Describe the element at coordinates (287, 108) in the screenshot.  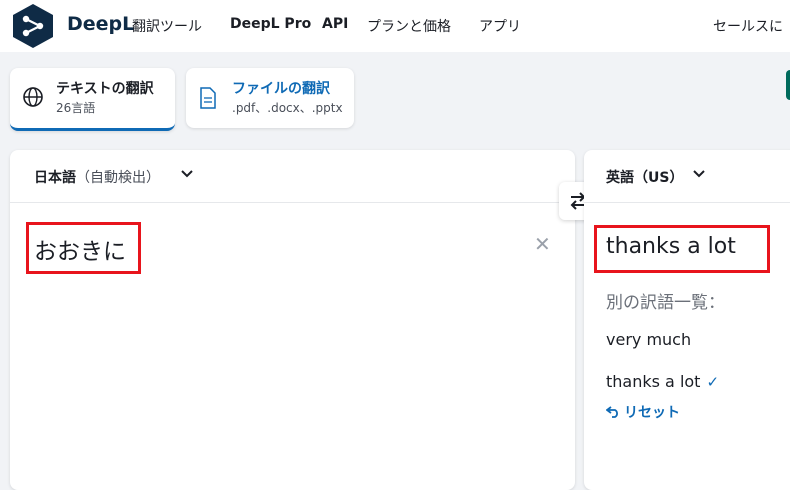
I see `tab-subtitle: .pdf、.docx、.pptx` at that location.